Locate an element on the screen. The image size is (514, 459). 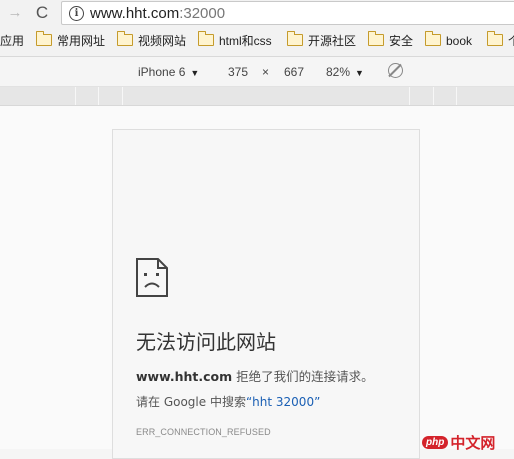
bookmarks-bar: 应用 常用网址 视频网站 html和css 开源社区 安全 book 个 is located at coordinates (257, 42).